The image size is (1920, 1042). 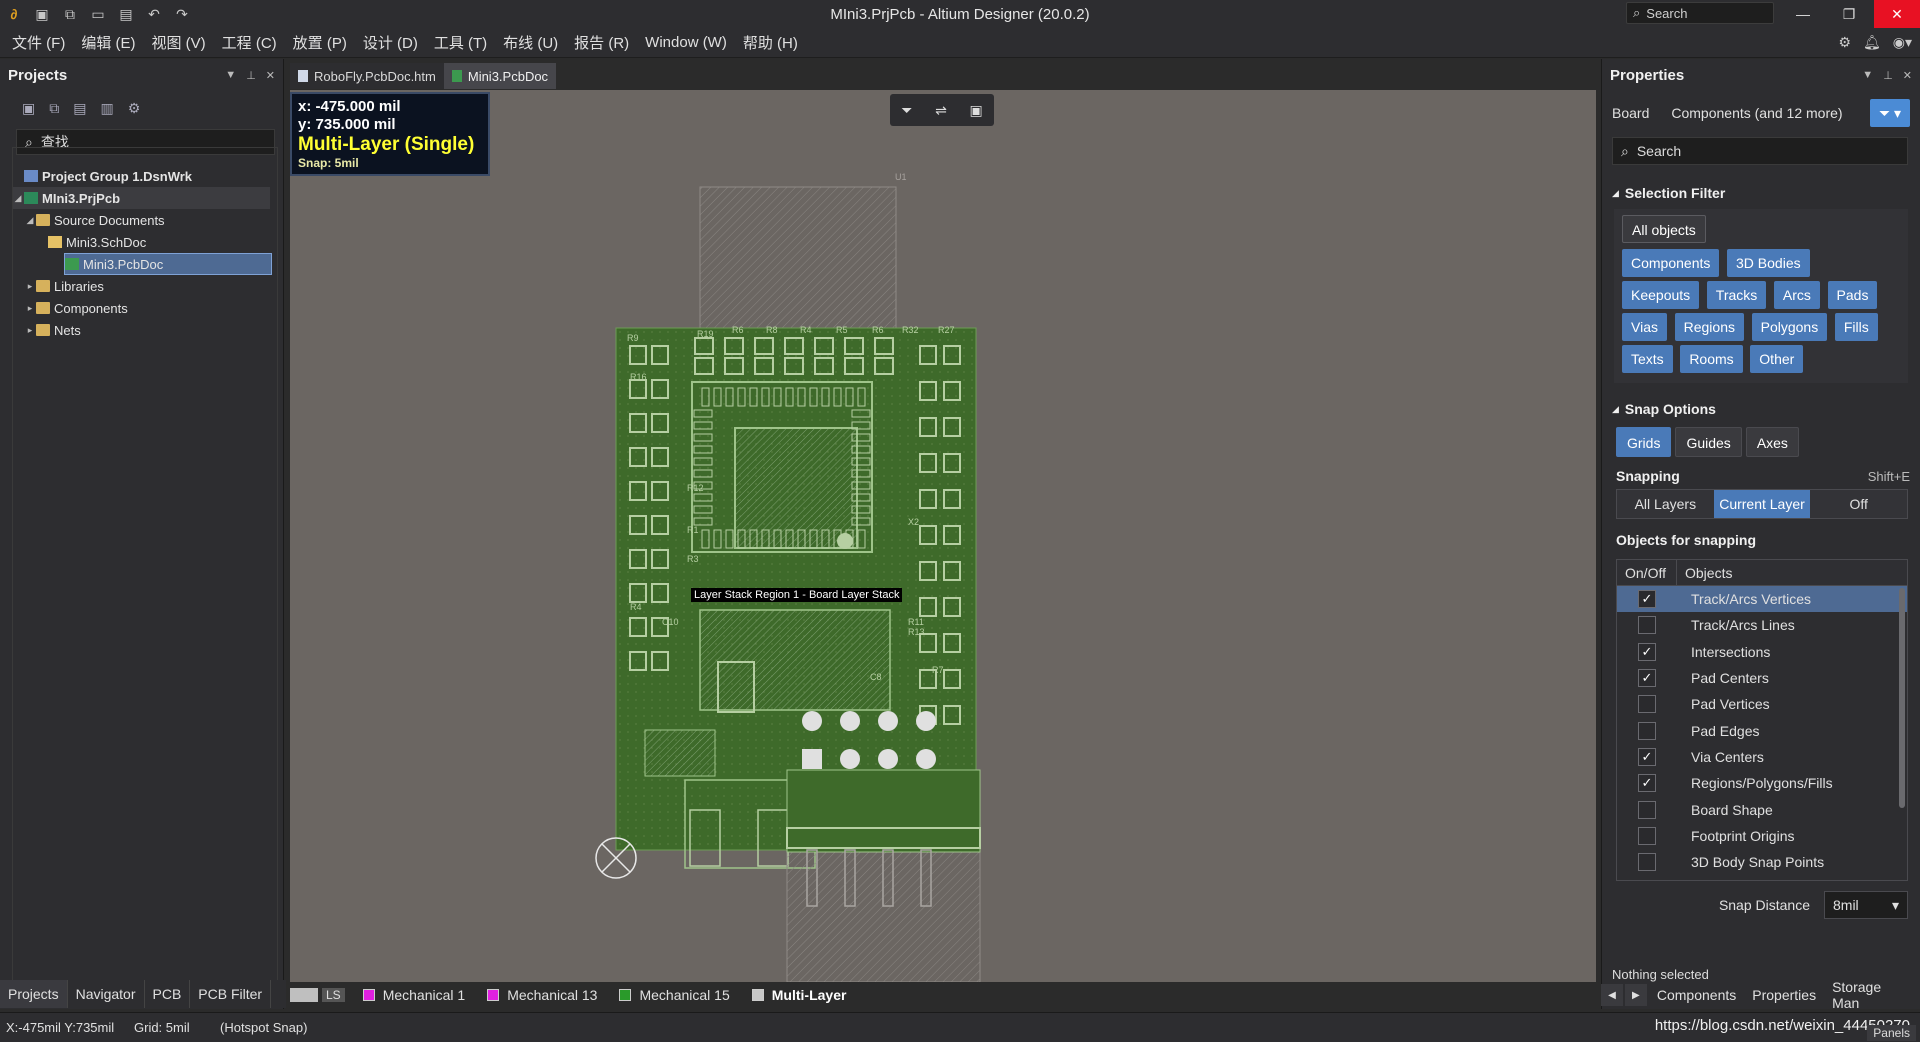 I want to click on menu-edit: 编辑 (E), so click(x=108, y=42).